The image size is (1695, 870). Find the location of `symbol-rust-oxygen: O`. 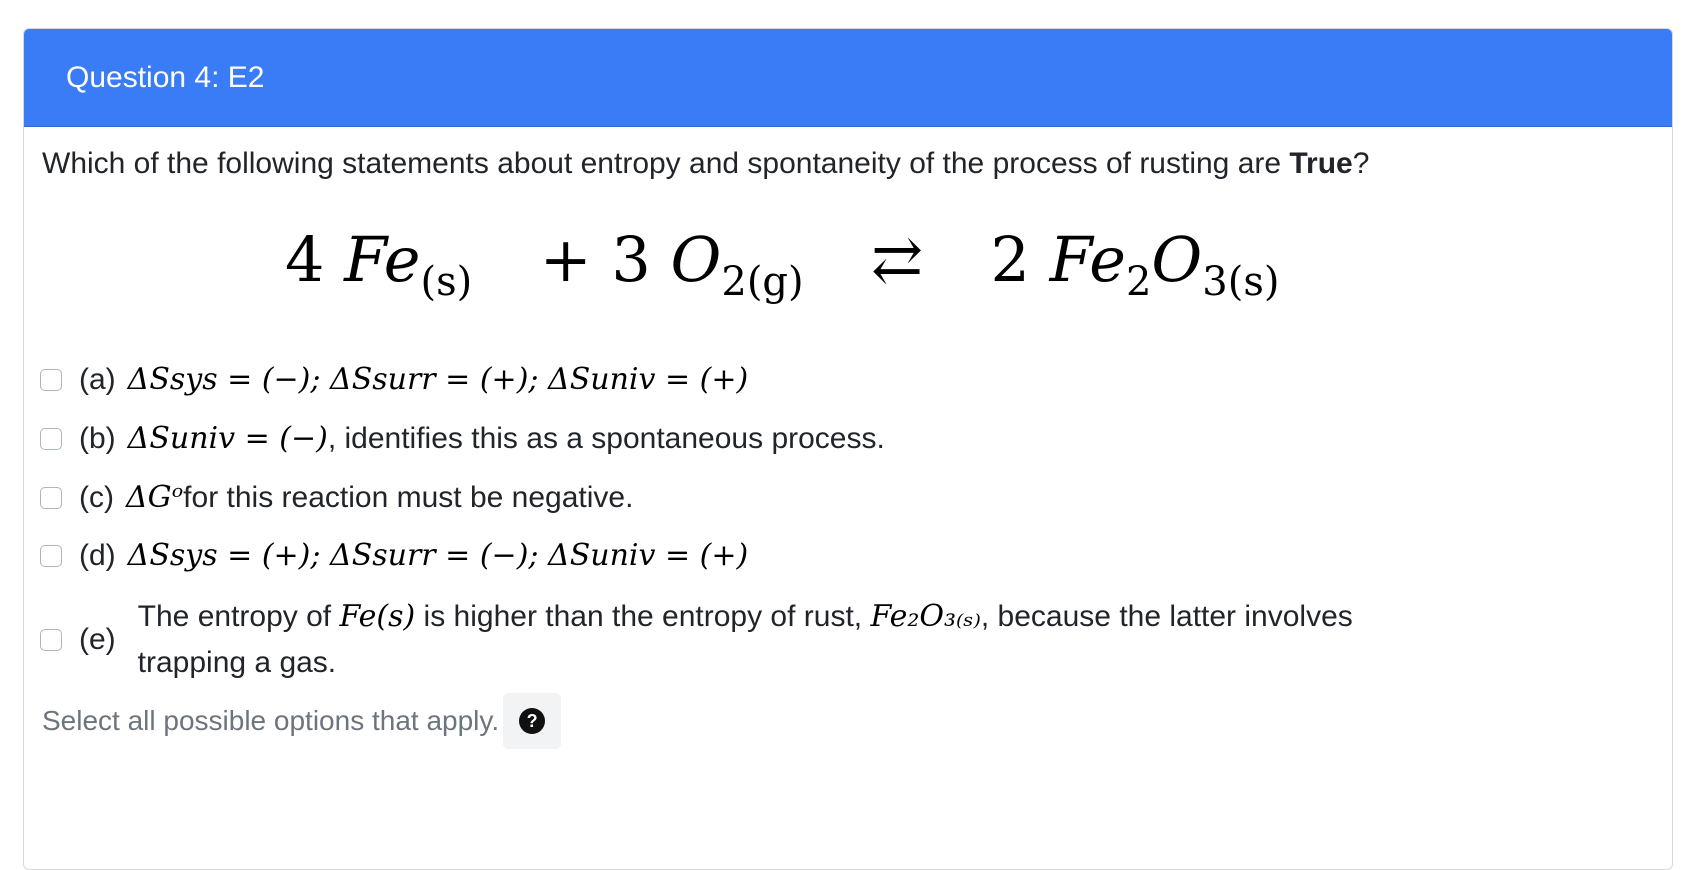

symbol-rust-oxygen: O is located at coordinates (1177, 259).